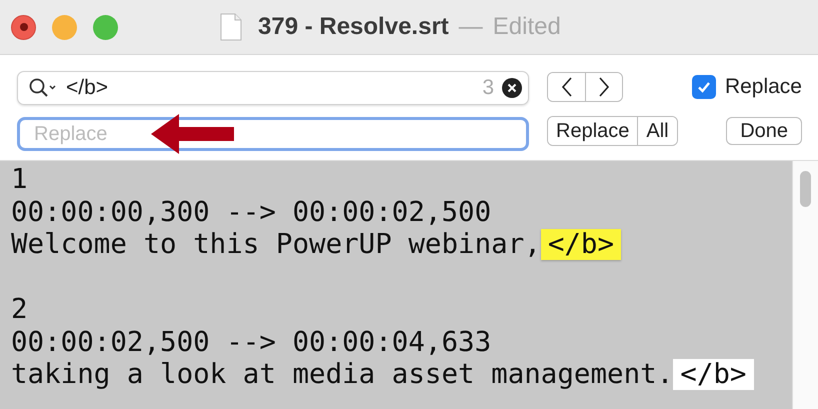 The height and width of the screenshot is (409, 818). I want to click on replace-checkbox, so click(704, 87).